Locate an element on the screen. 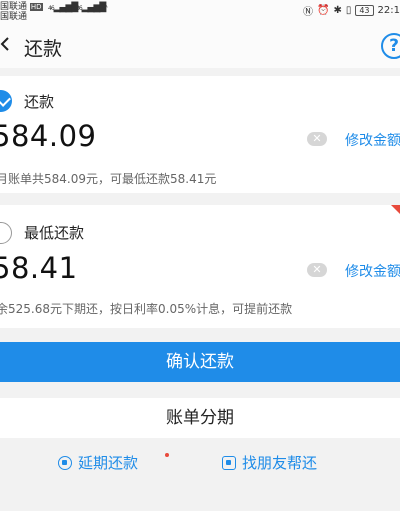  wifi-icon: ◠ is located at coordinates (104, 8).